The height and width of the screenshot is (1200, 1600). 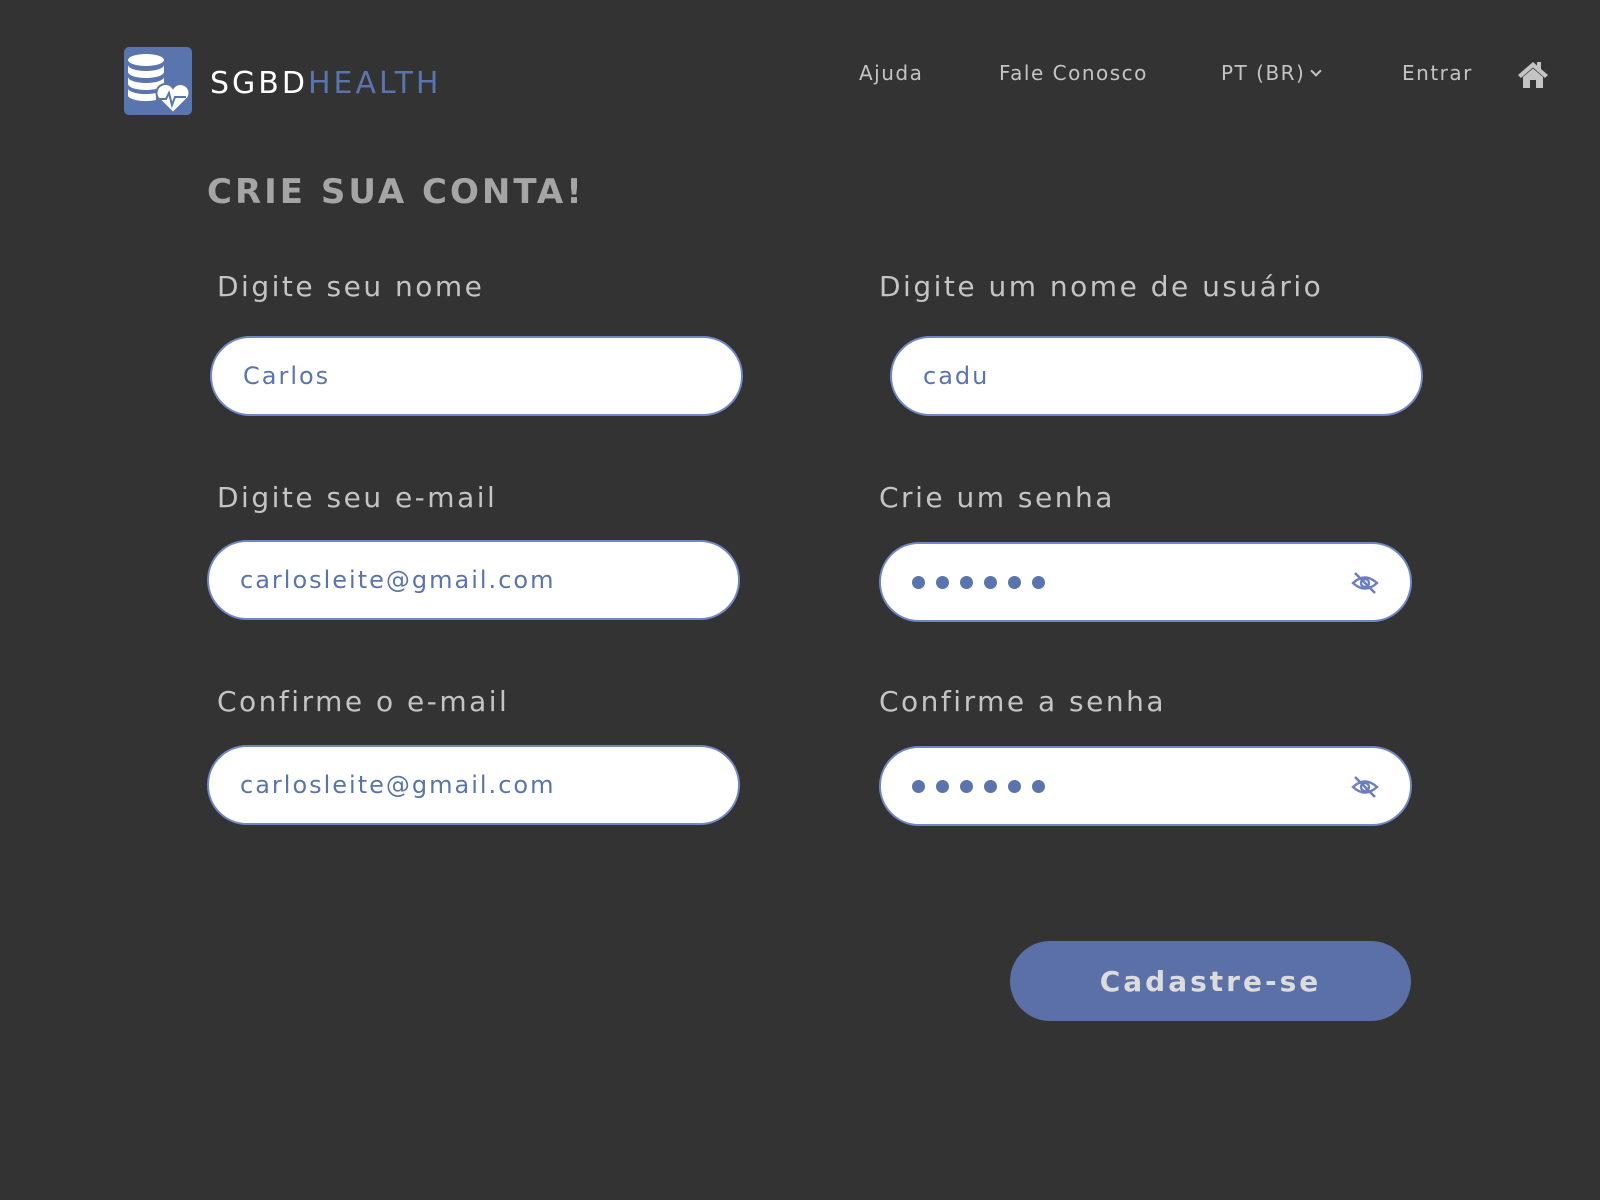 What do you see at coordinates (1156, 376) in the screenshot?
I see `username-field: cadu` at bounding box center [1156, 376].